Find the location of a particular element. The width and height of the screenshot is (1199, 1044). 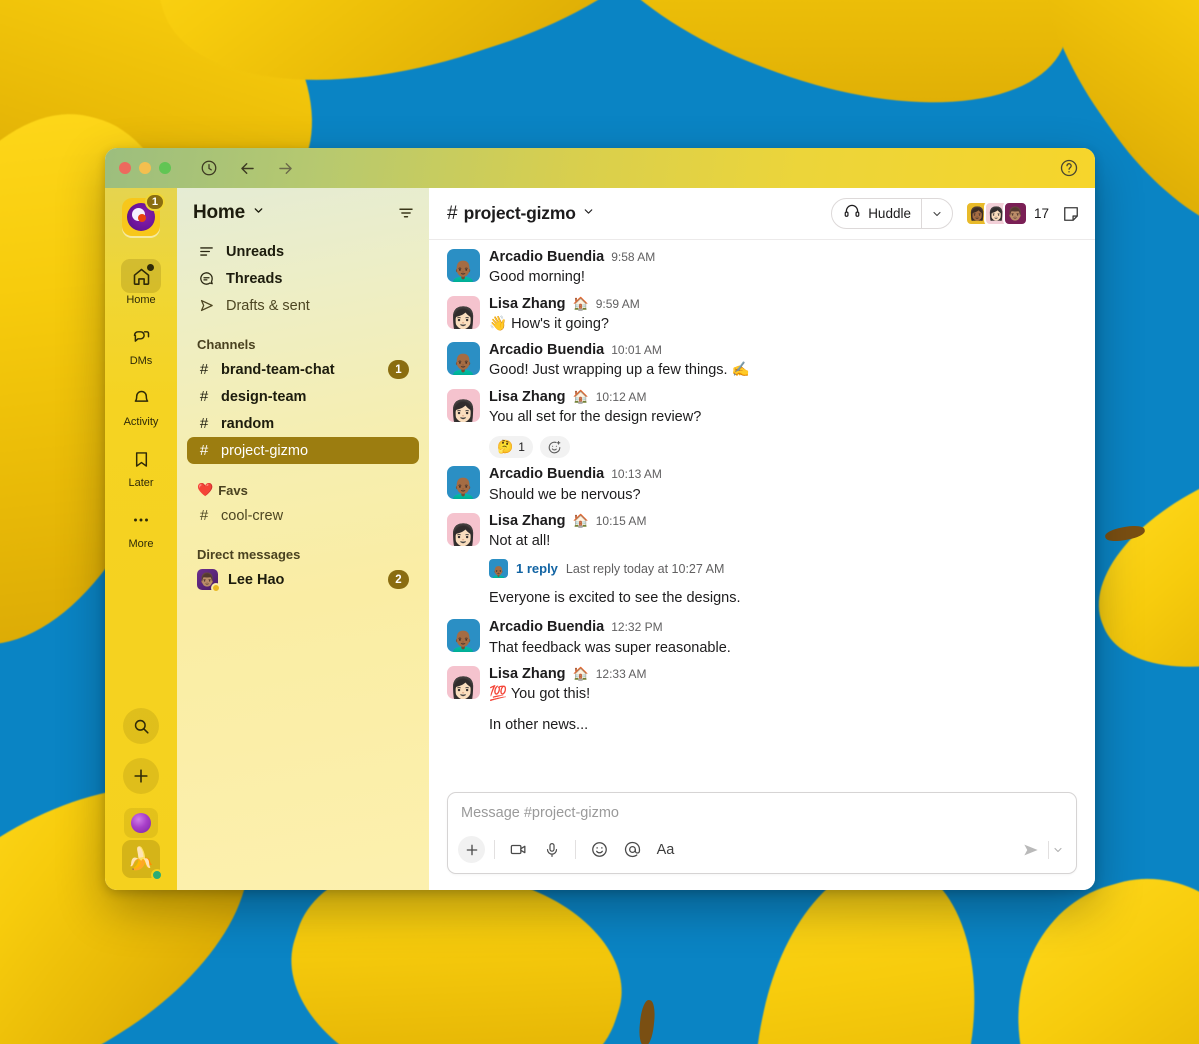

drafts-icon is located at coordinates (206, 305).